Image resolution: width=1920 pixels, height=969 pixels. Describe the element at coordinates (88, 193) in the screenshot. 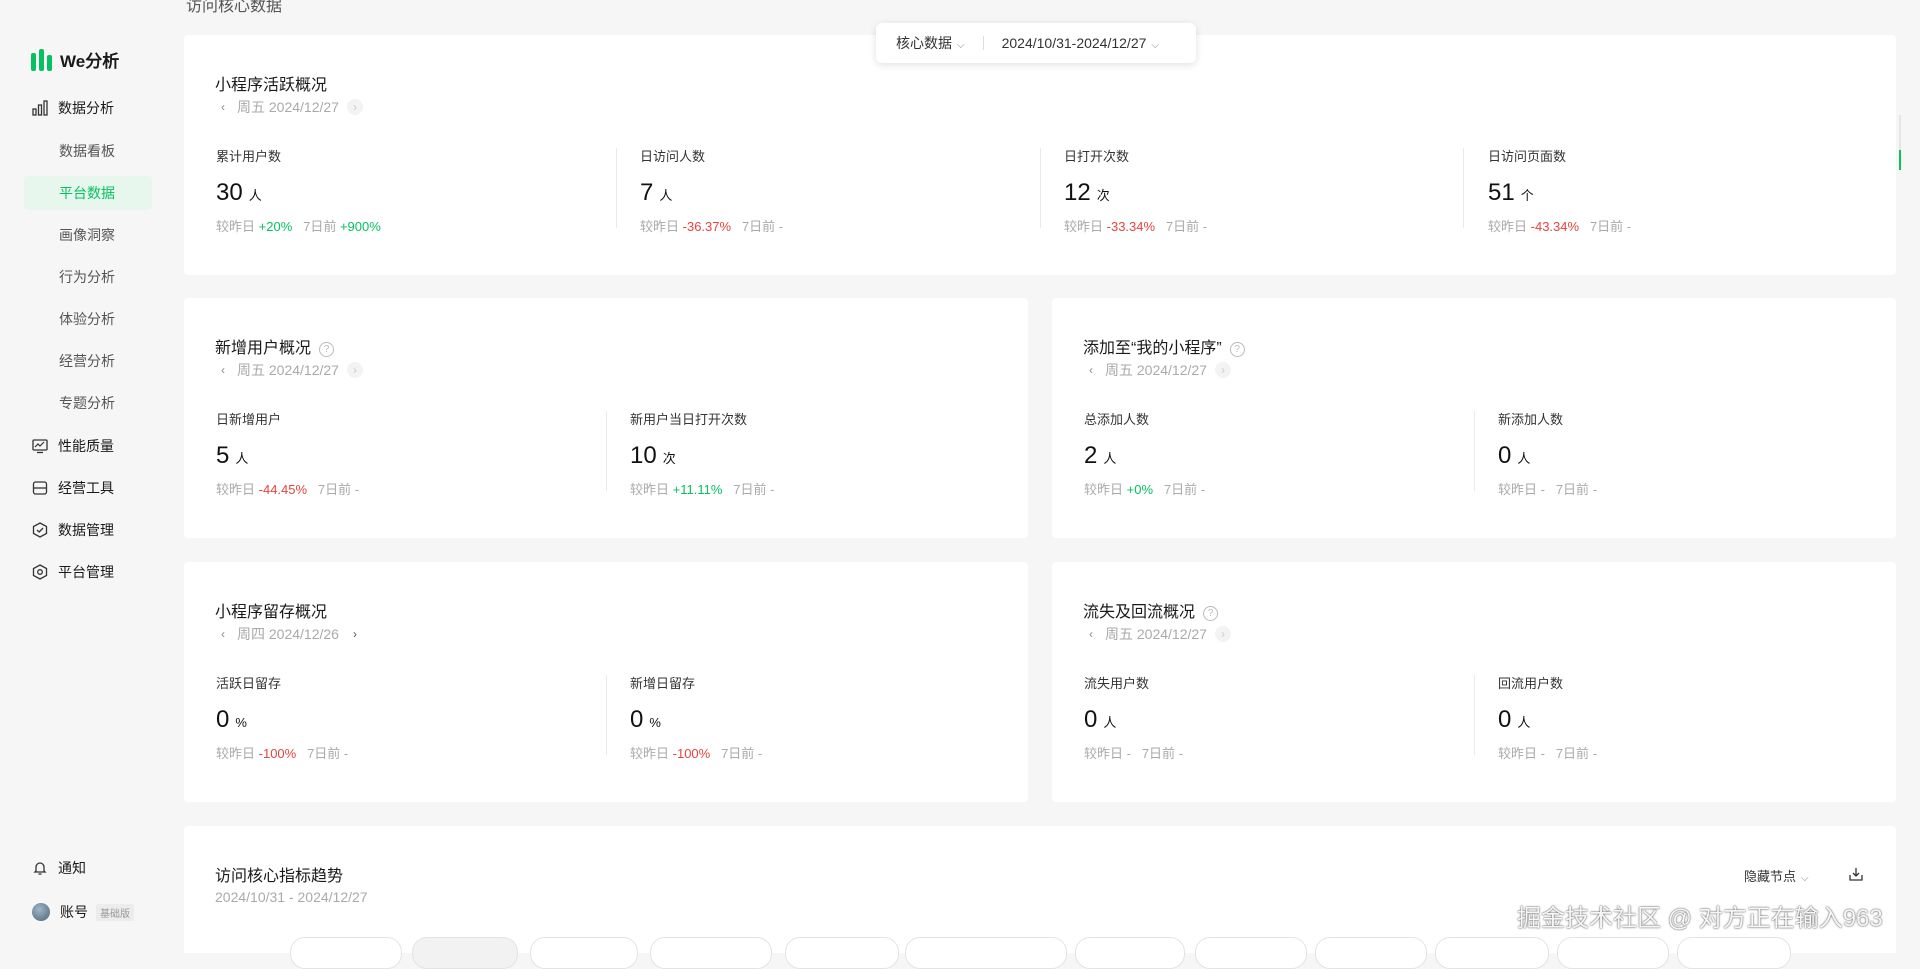

I see `sidebar-item-platform-data: 平台数据` at that location.